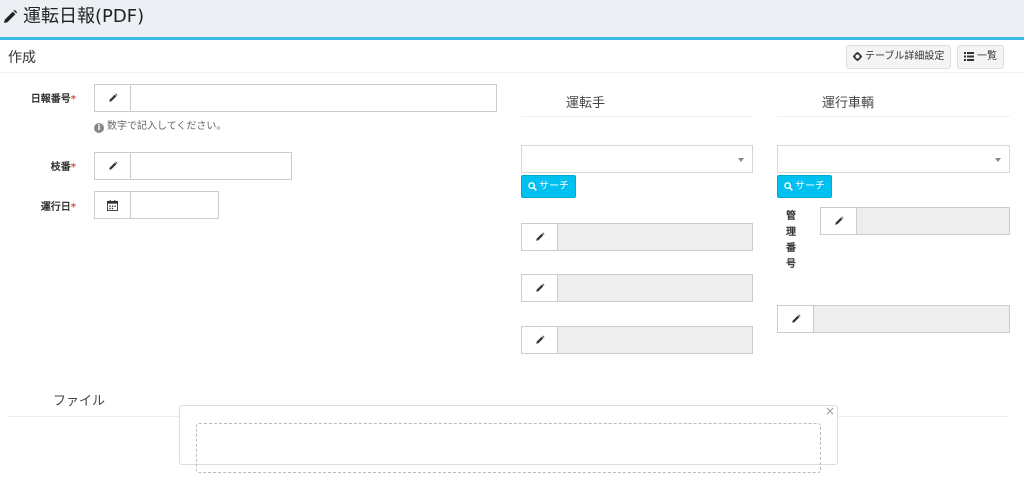  Describe the element at coordinates (586, 103) in the screenshot. I see `driver-section-title: 運転手` at that location.